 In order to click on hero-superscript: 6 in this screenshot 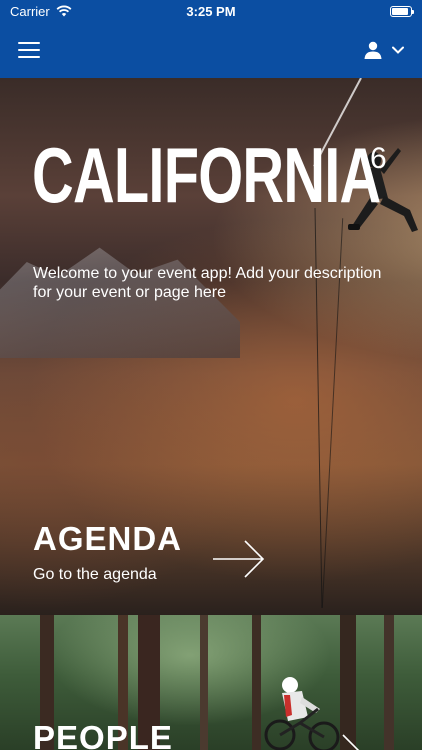, I will do `click(378, 158)`.